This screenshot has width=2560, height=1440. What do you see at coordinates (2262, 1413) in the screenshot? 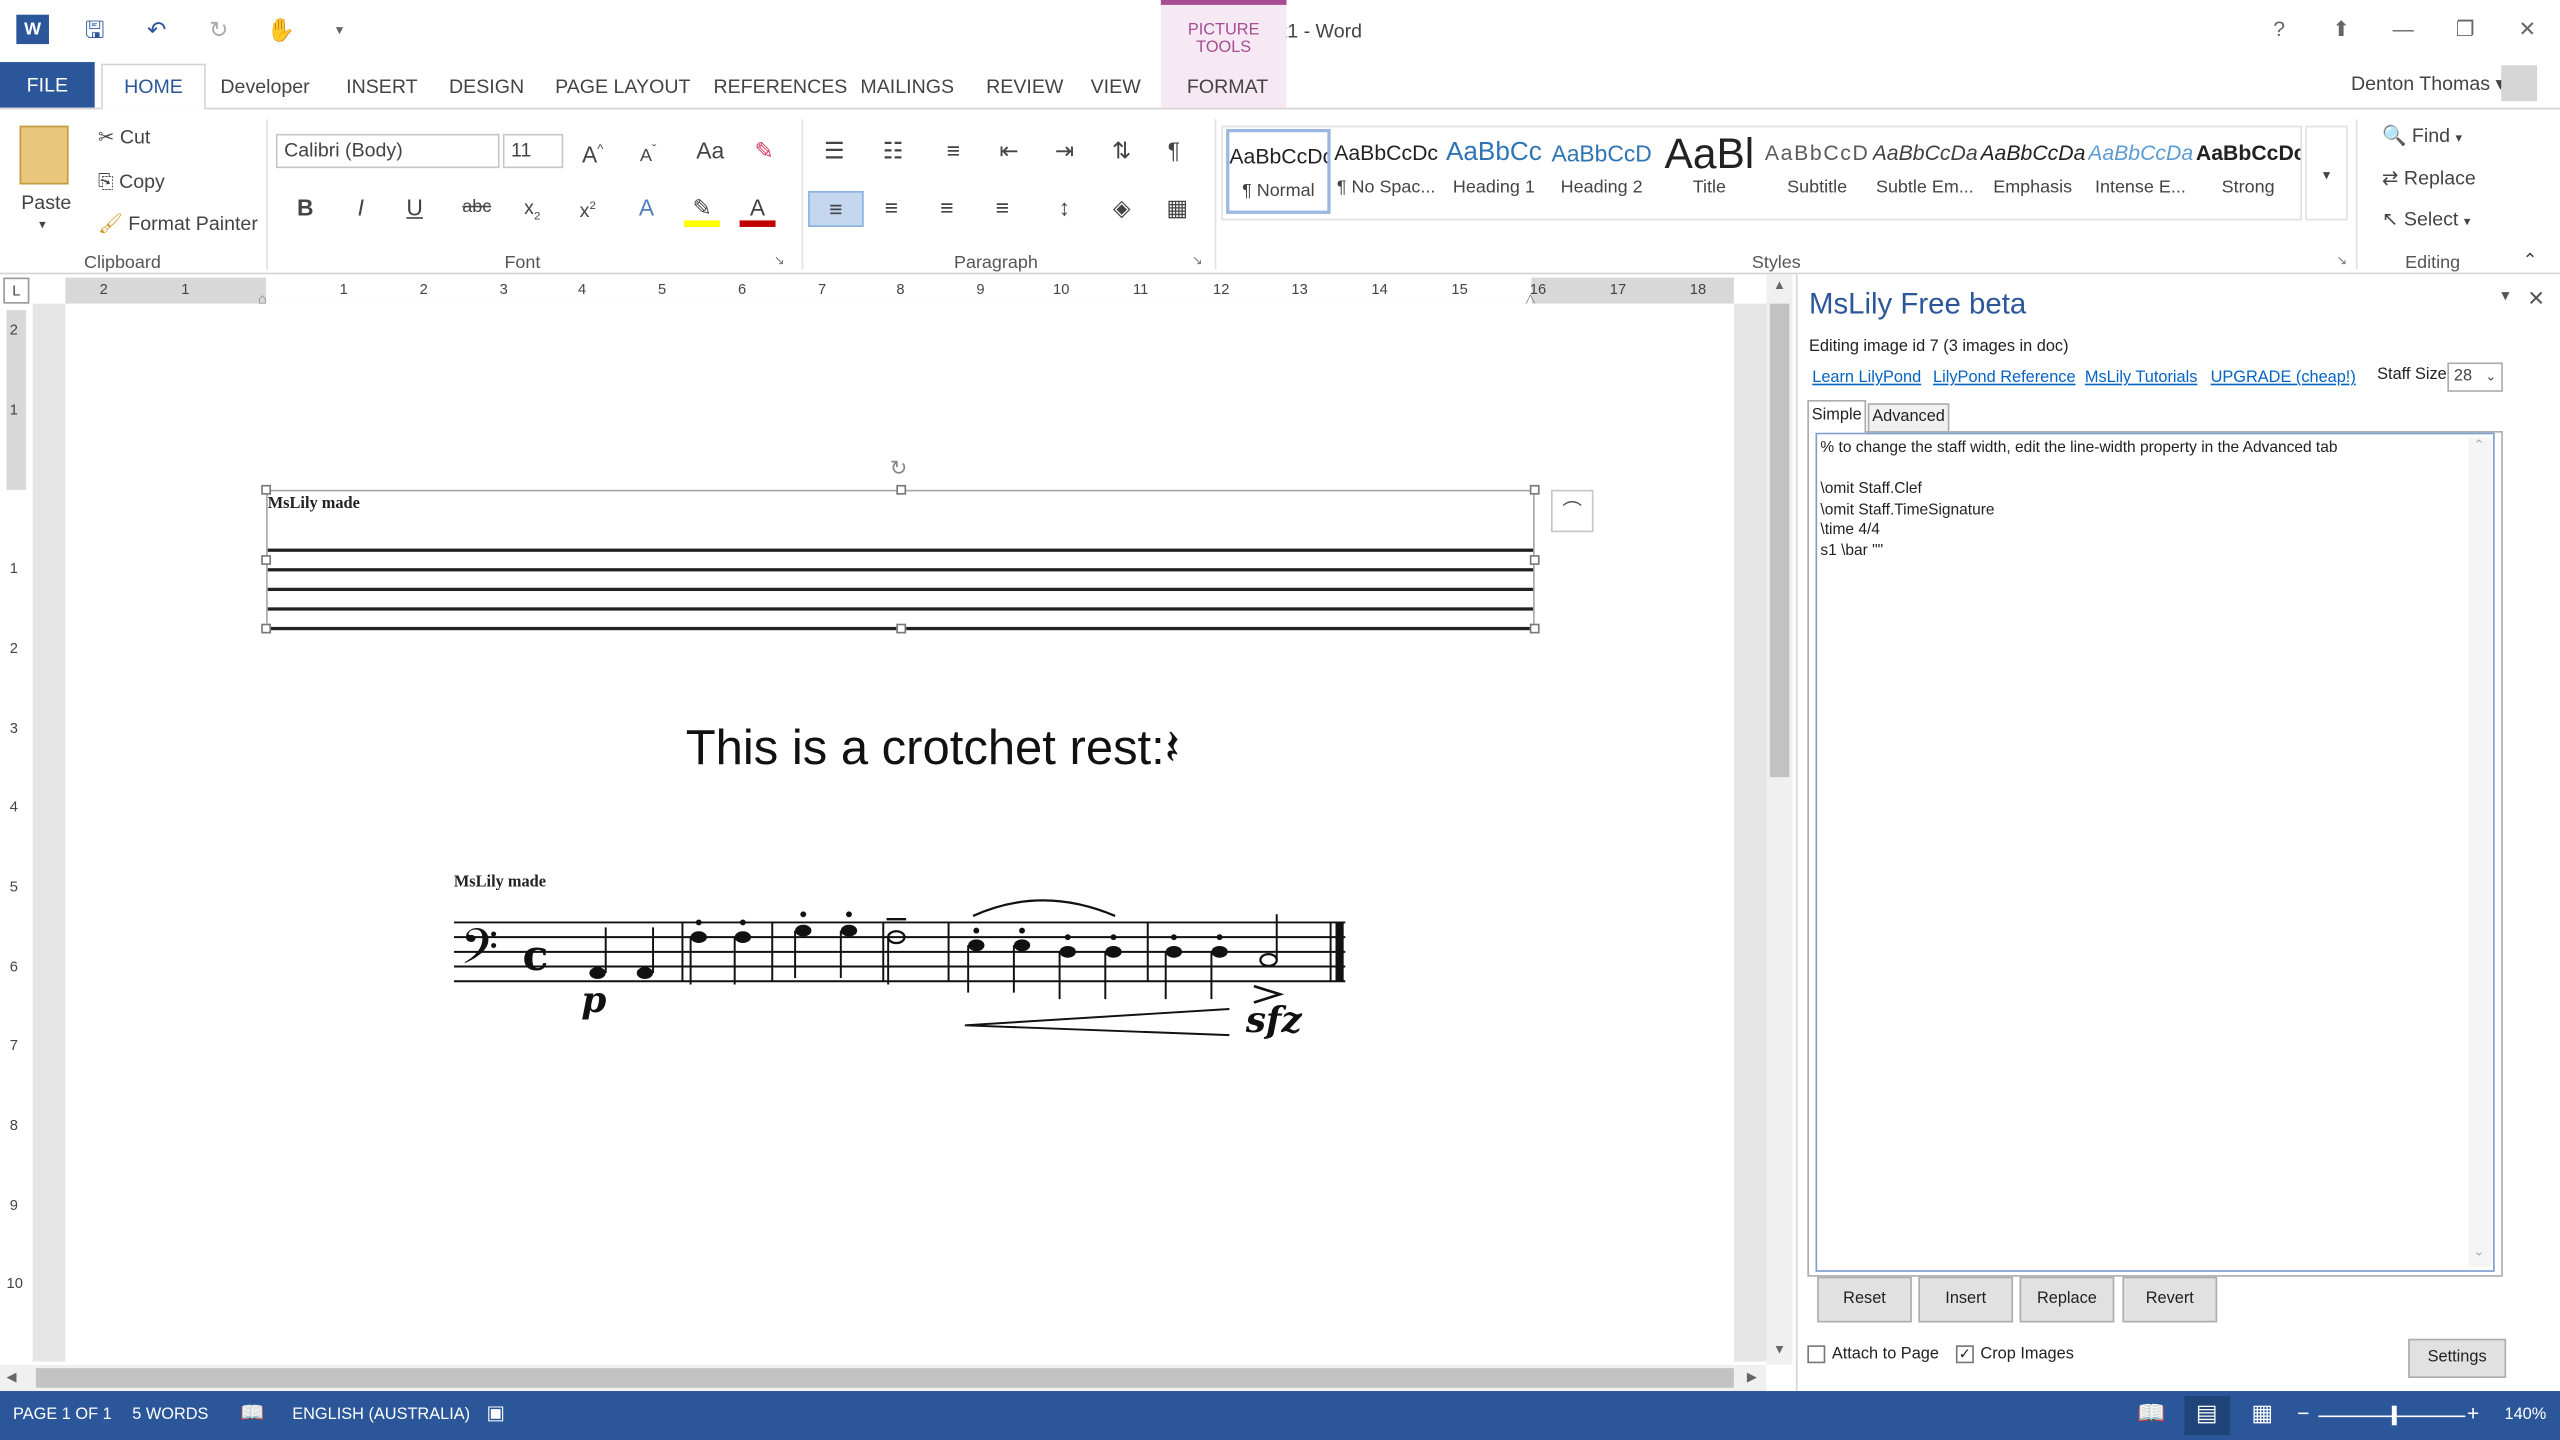
I see `web-layout-icon: ▦` at bounding box center [2262, 1413].